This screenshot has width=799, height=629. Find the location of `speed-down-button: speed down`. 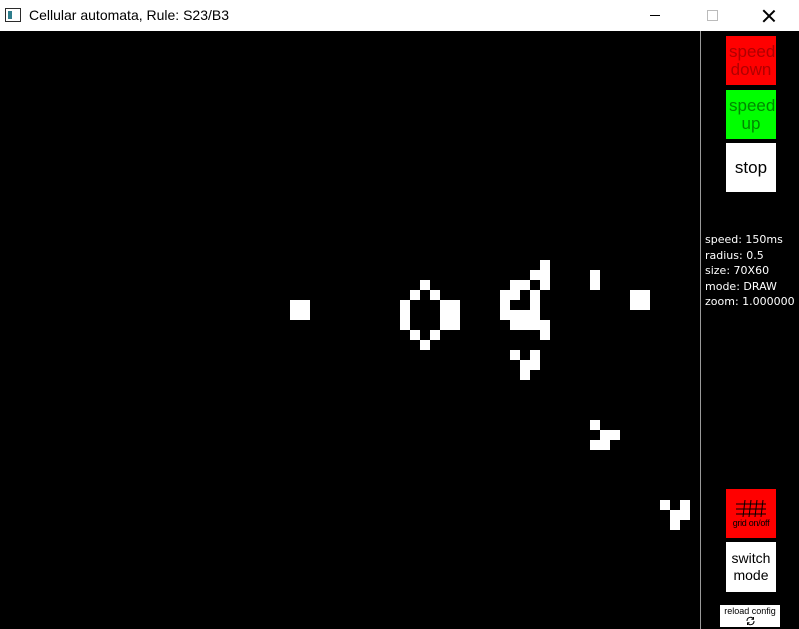

speed-down-button: speed down is located at coordinates (751, 60).